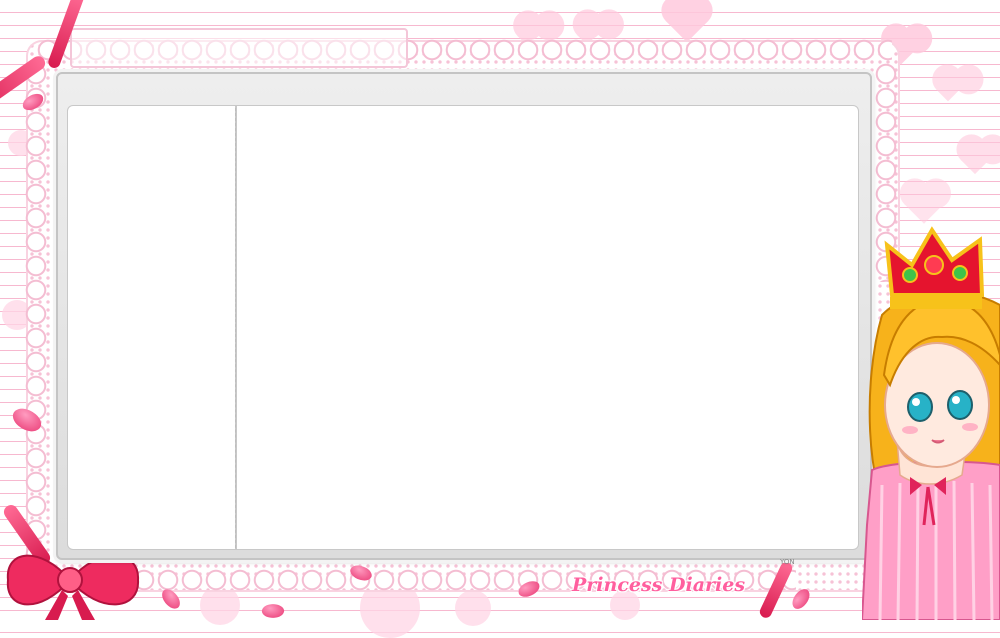  I want to click on crown-icon, so click(934, 267).